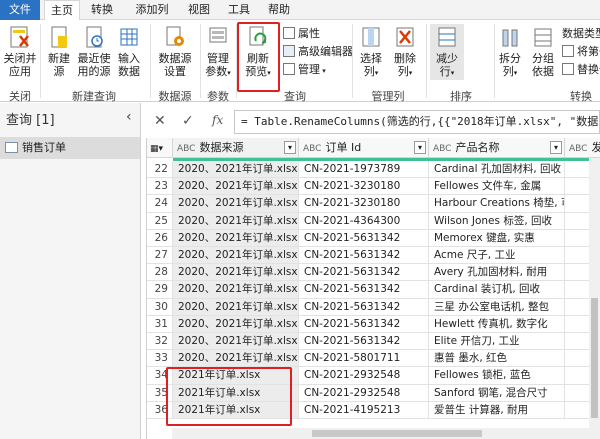 The width and height of the screenshot is (600, 439). What do you see at coordinates (279, 10) in the screenshot?
I see `tab-help: 帮助` at bounding box center [279, 10].